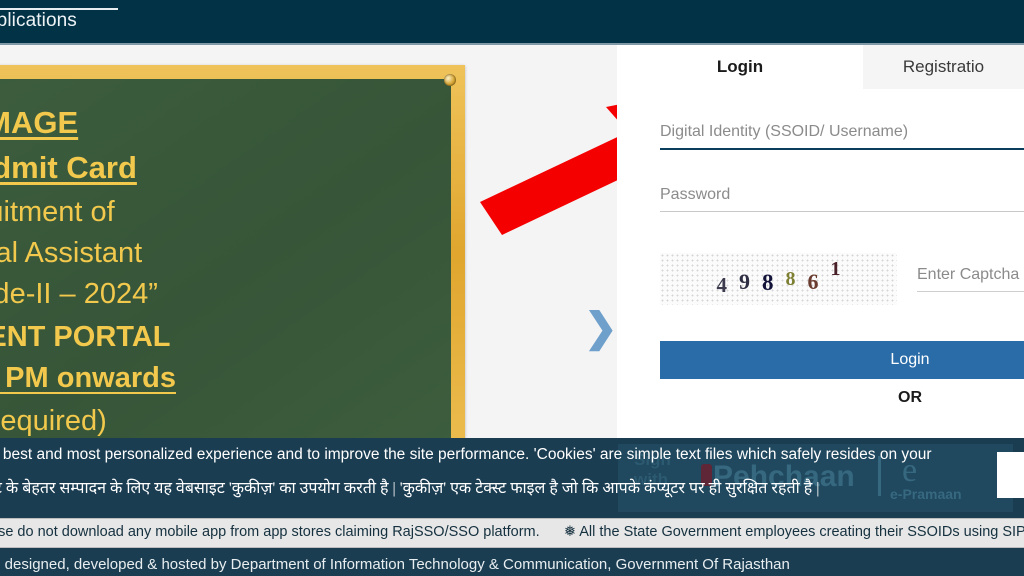  What do you see at coordinates (740, 67) in the screenshot?
I see `tab-login: Login` at bounding box center [740, 67].